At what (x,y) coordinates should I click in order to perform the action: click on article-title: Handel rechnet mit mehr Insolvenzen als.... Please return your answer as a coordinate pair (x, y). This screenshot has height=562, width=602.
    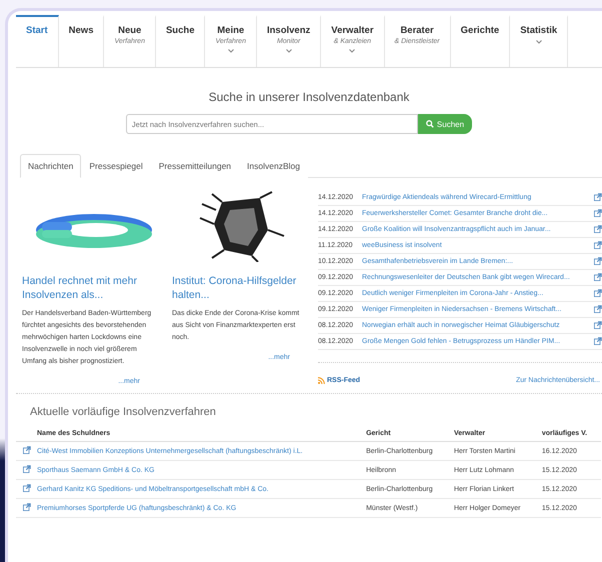
    Looking at the image, I should click on (91, 288).